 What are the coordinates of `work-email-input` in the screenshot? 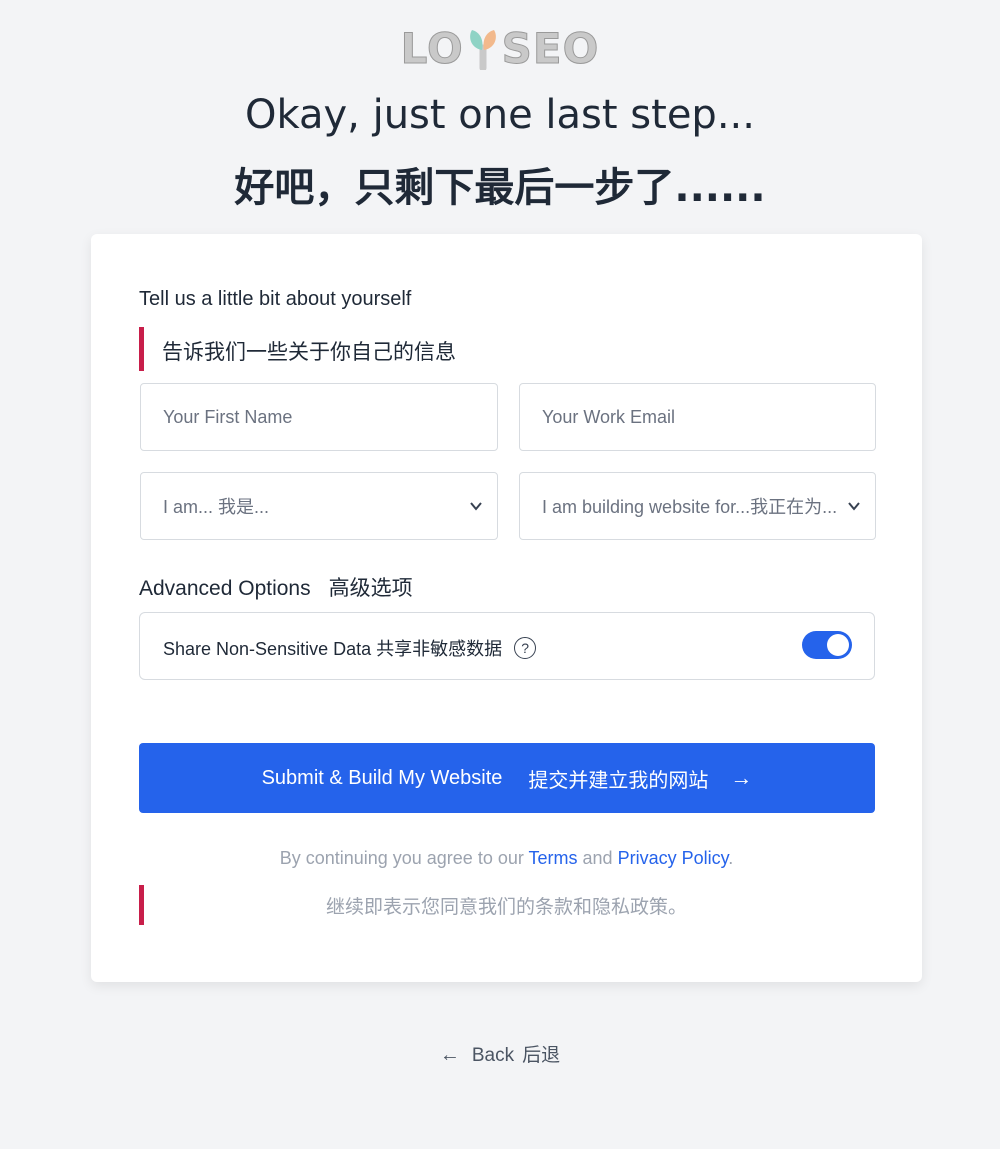 It's located at (708, 417).